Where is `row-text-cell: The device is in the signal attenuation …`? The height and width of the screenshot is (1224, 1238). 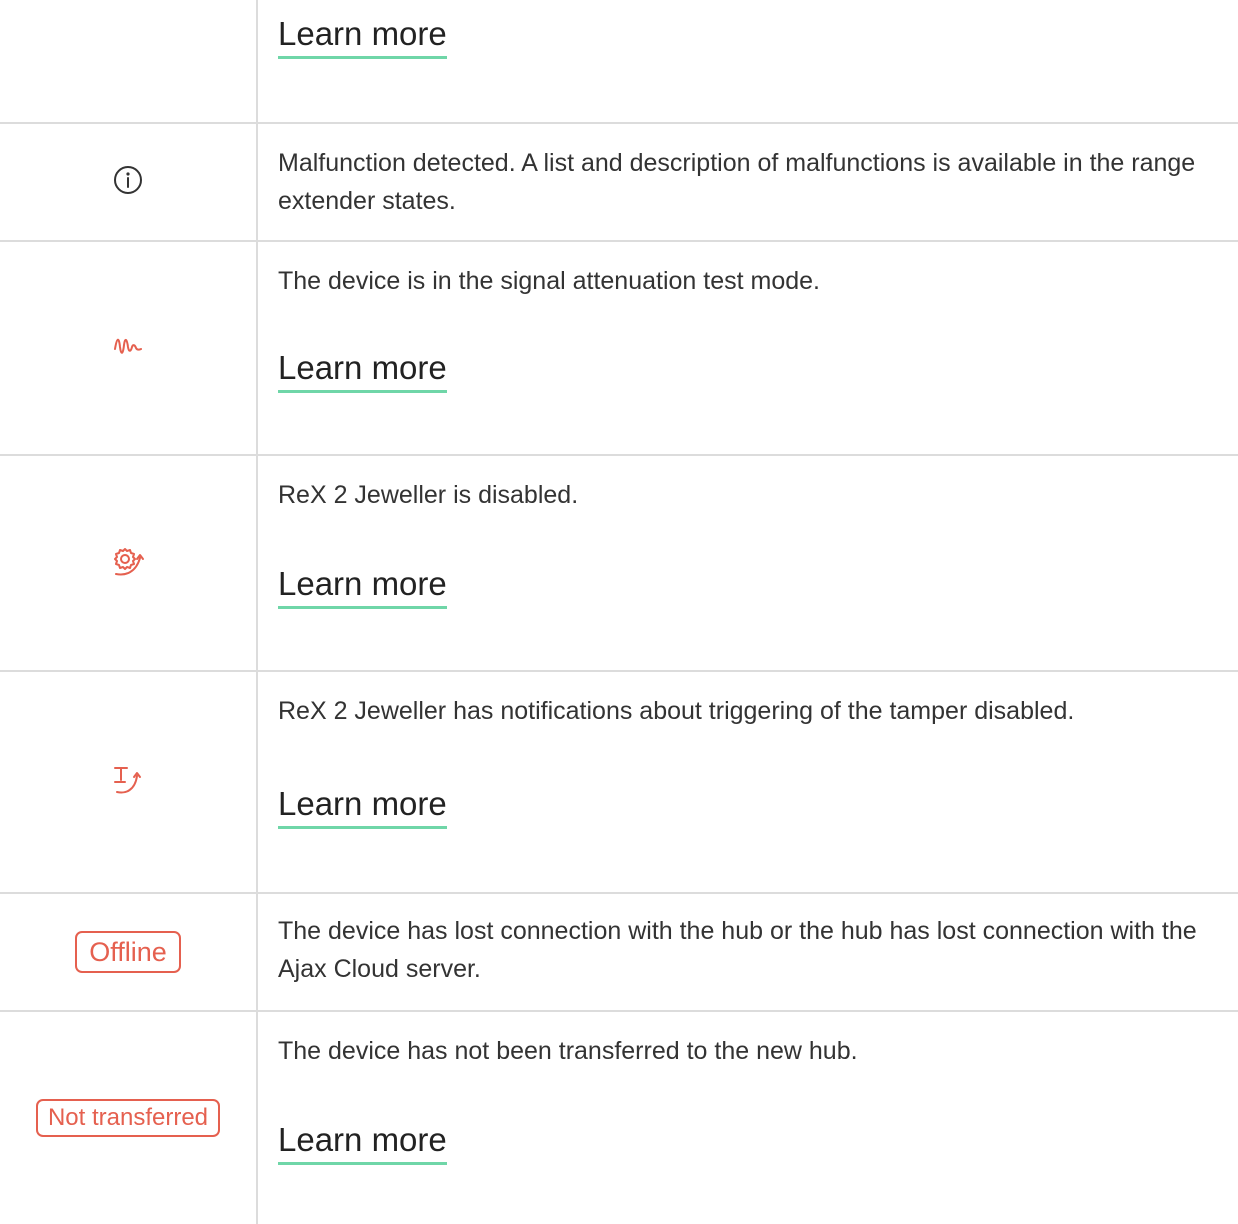
row-text-cell: The device is in the signal attenuation … is located at coordinates (743, 348).